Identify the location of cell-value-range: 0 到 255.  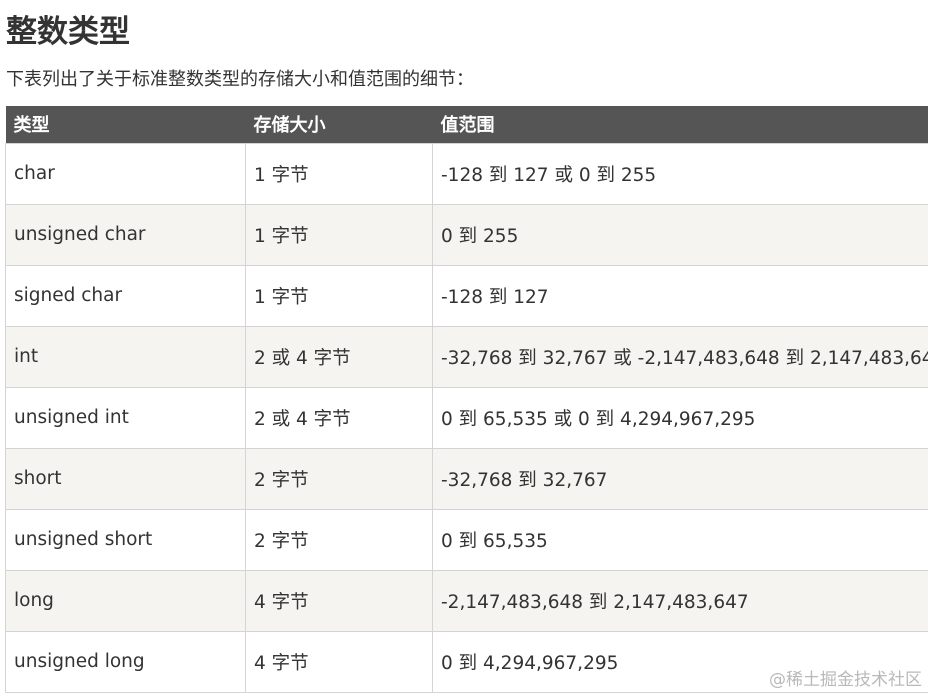
(680, 234).